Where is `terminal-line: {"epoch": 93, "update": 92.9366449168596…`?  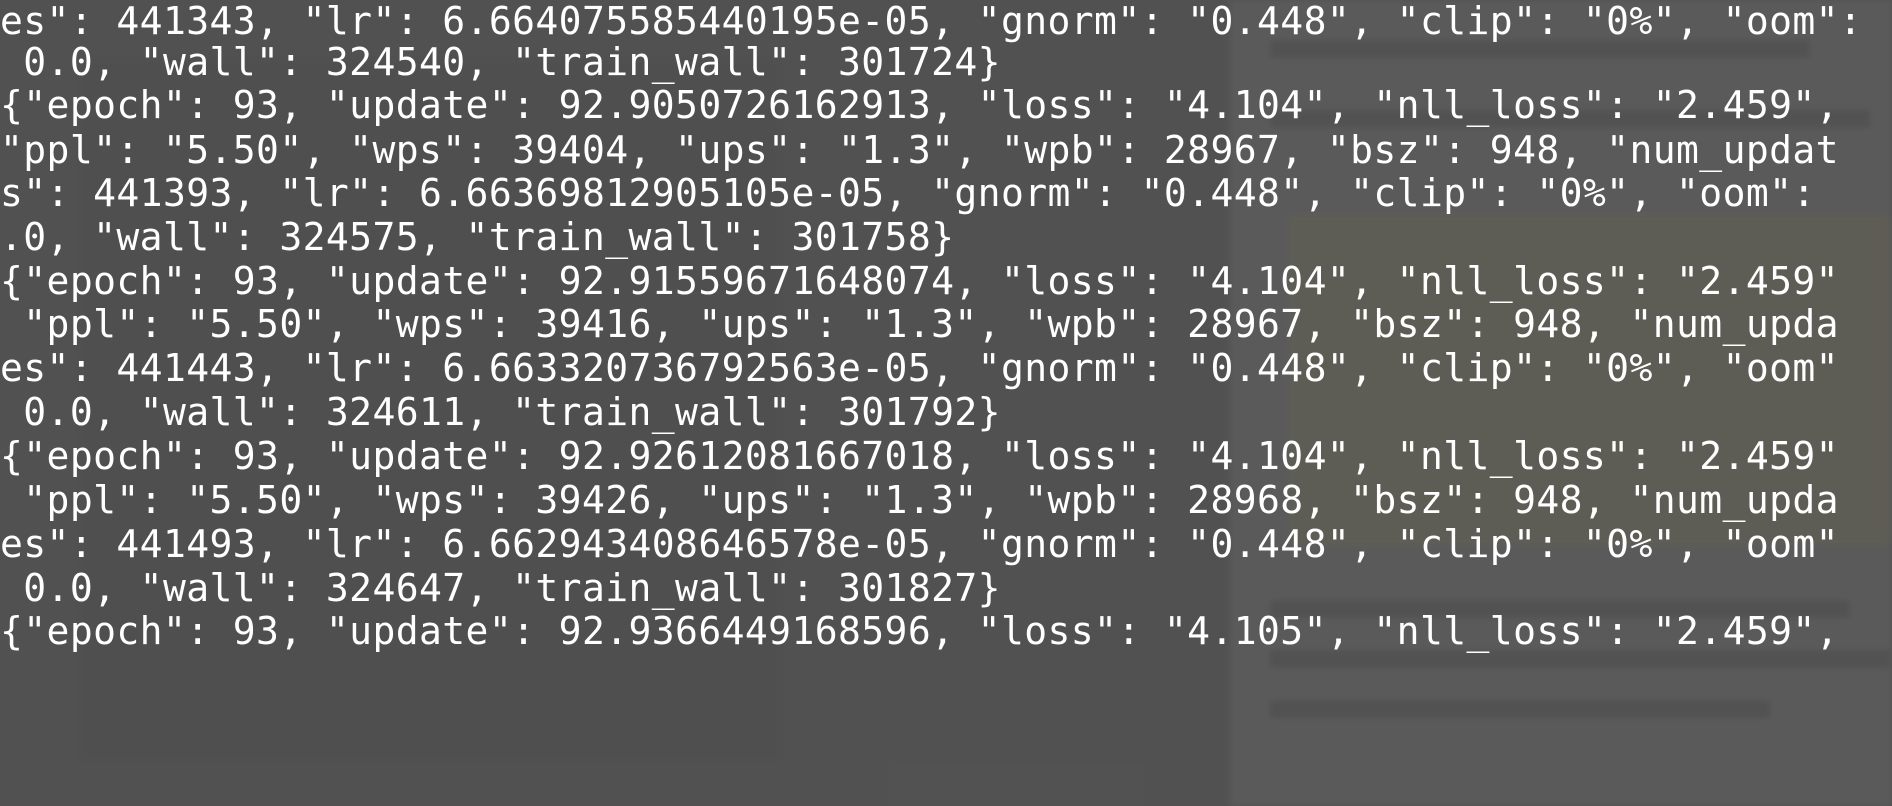 terminal-line: {"epoch": 93, "update": 92.9366449168596… is located at coordinates (919, 631).